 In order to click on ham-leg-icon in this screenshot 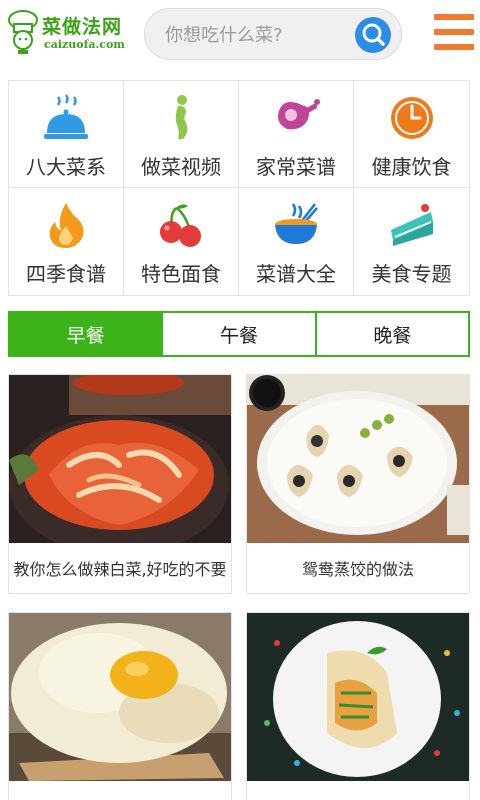, I will do `click(299, 114)`.